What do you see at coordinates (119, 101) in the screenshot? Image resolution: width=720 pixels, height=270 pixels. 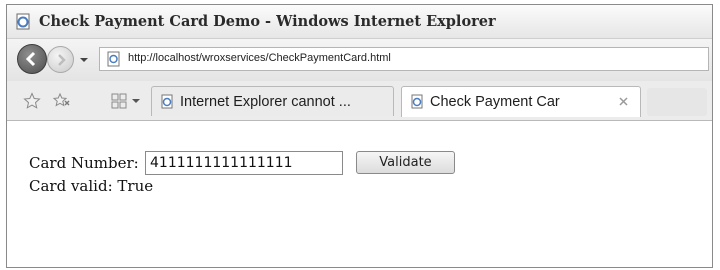 I see `quick-tabs-icon` at bounding box center [119, 101].